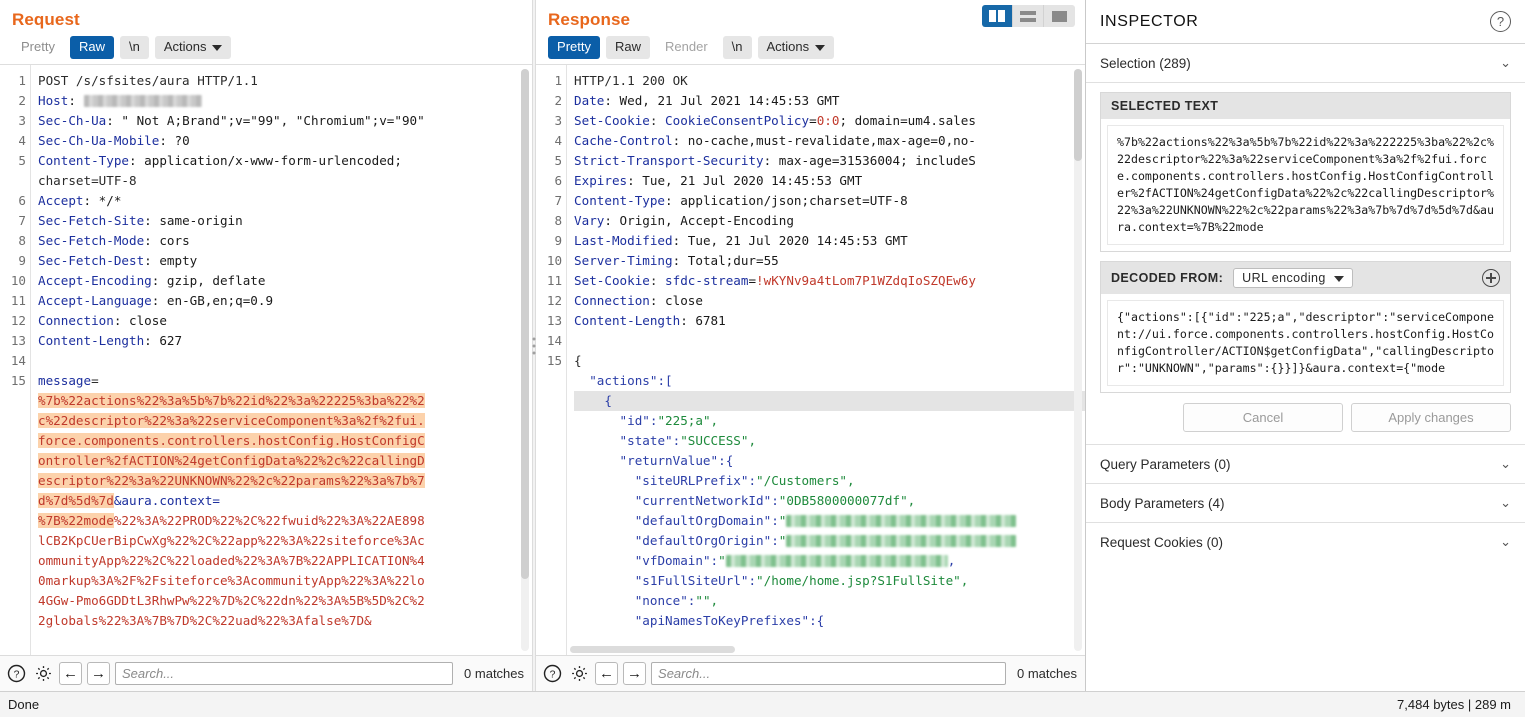  I want to click on request-tab-newline: \n, so click(134, 47).